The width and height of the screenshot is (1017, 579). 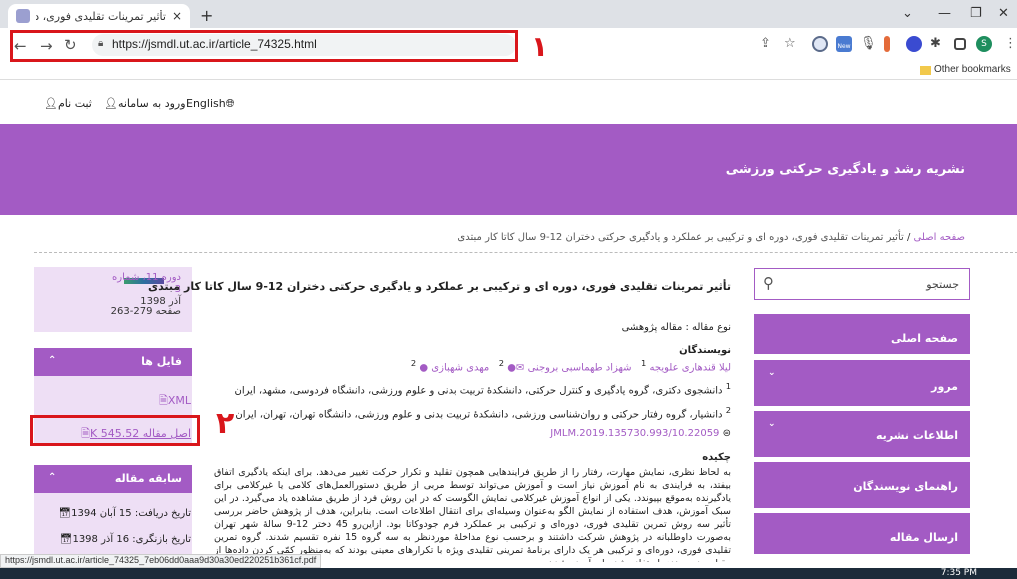 I want to click on search-box: جستجو ⚲, so click(x=862, y=284).